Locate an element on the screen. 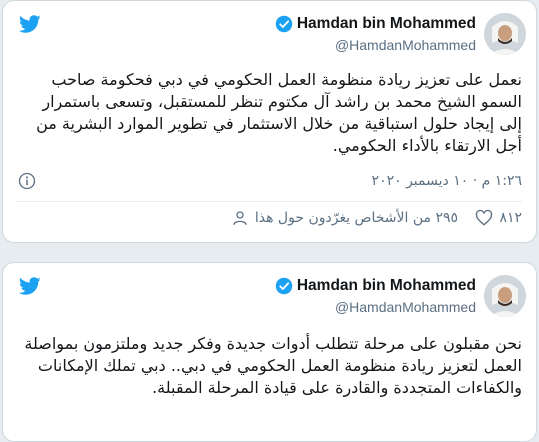 Image resolution: width=539 pixels, height=442 pixels. tweet-timestamp: ١:٢٦ م · ١٠ ديسمبر ٢٠٢٠ is located at coordinates (447, 181).